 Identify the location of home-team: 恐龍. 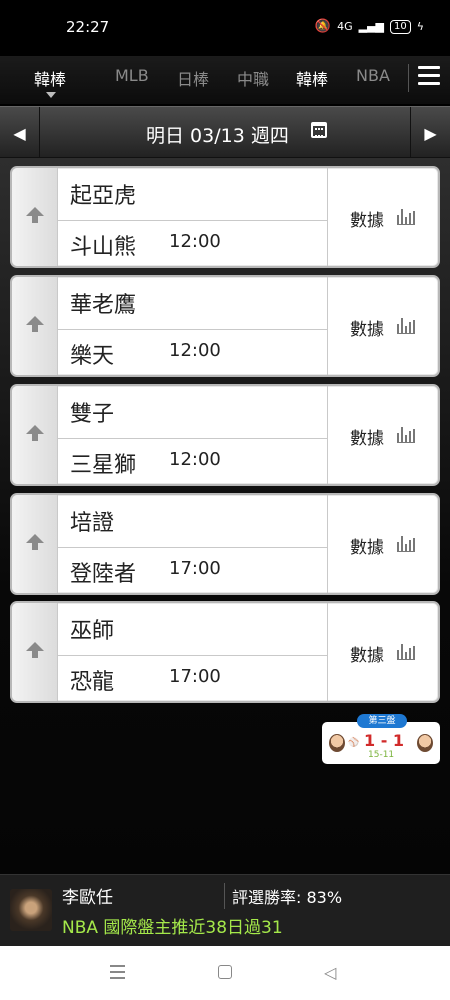
(92, 682).